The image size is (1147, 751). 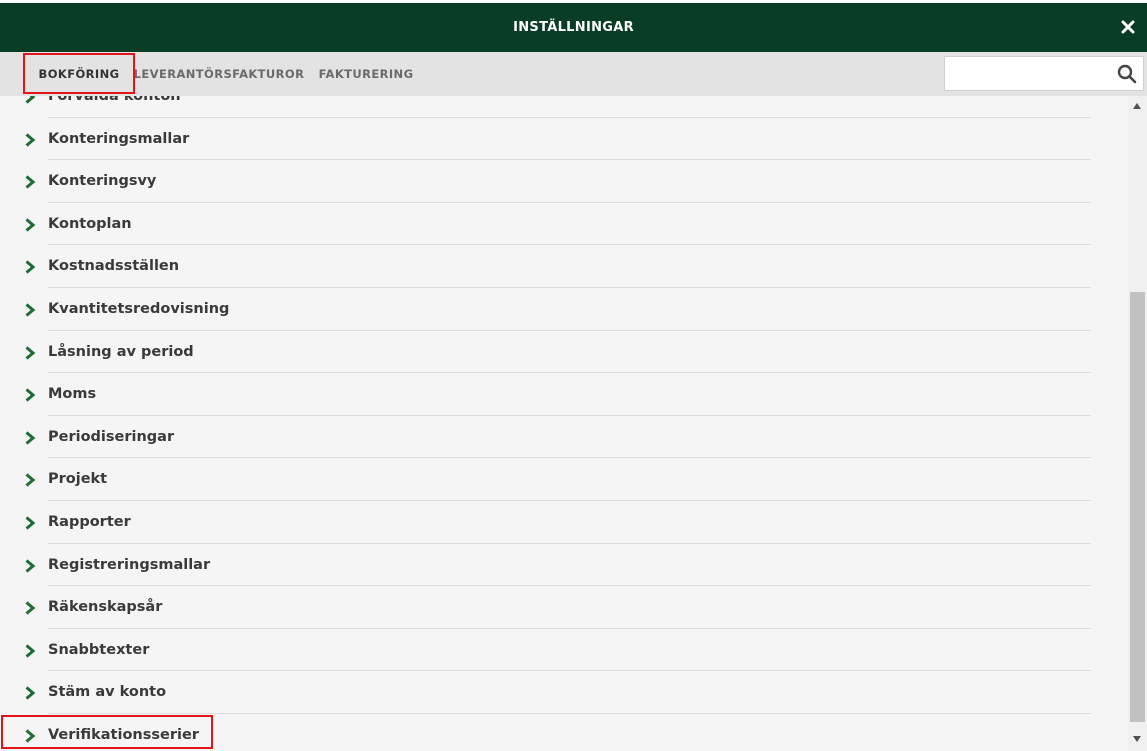 What do you see at coordinates (114, 266) in the screenshot?
I see `list-item-label: Kostnadsställen` at bounding box center [114, 266].